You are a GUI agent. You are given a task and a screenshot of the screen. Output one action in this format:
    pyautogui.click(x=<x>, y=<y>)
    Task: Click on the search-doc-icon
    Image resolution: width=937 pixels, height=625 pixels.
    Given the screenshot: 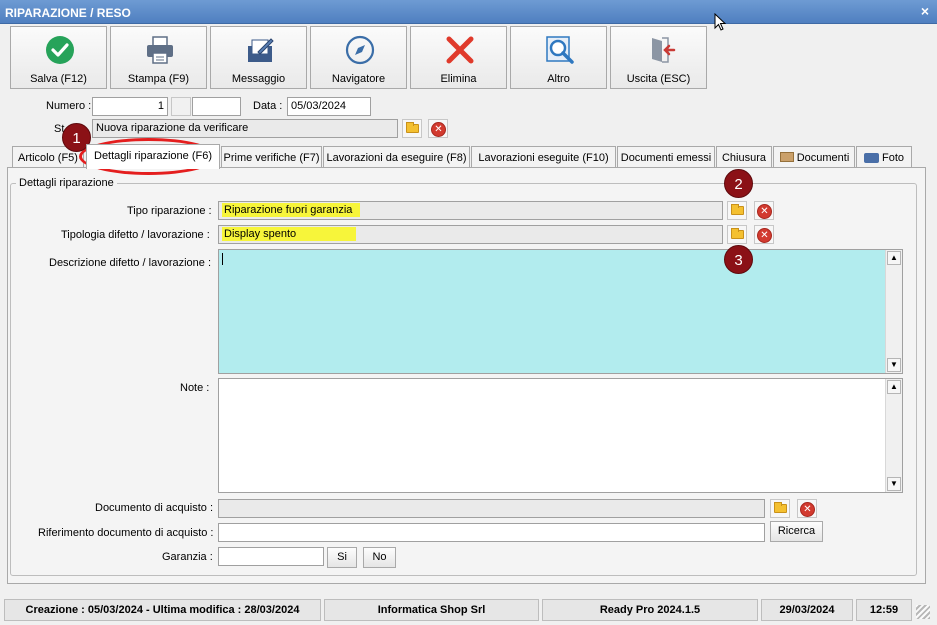 What is the action you would take?
    pyautogui.click(x=560, y=50)
    